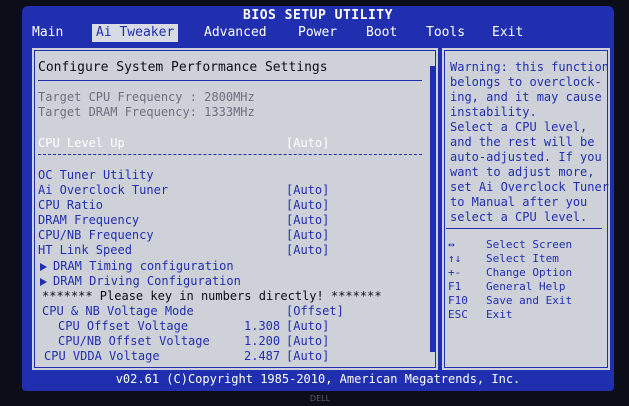  Describe the element at coordinates (70, 205) in the screenshot. I see `cpu-ratio-label: CPU Ratio` at that location.